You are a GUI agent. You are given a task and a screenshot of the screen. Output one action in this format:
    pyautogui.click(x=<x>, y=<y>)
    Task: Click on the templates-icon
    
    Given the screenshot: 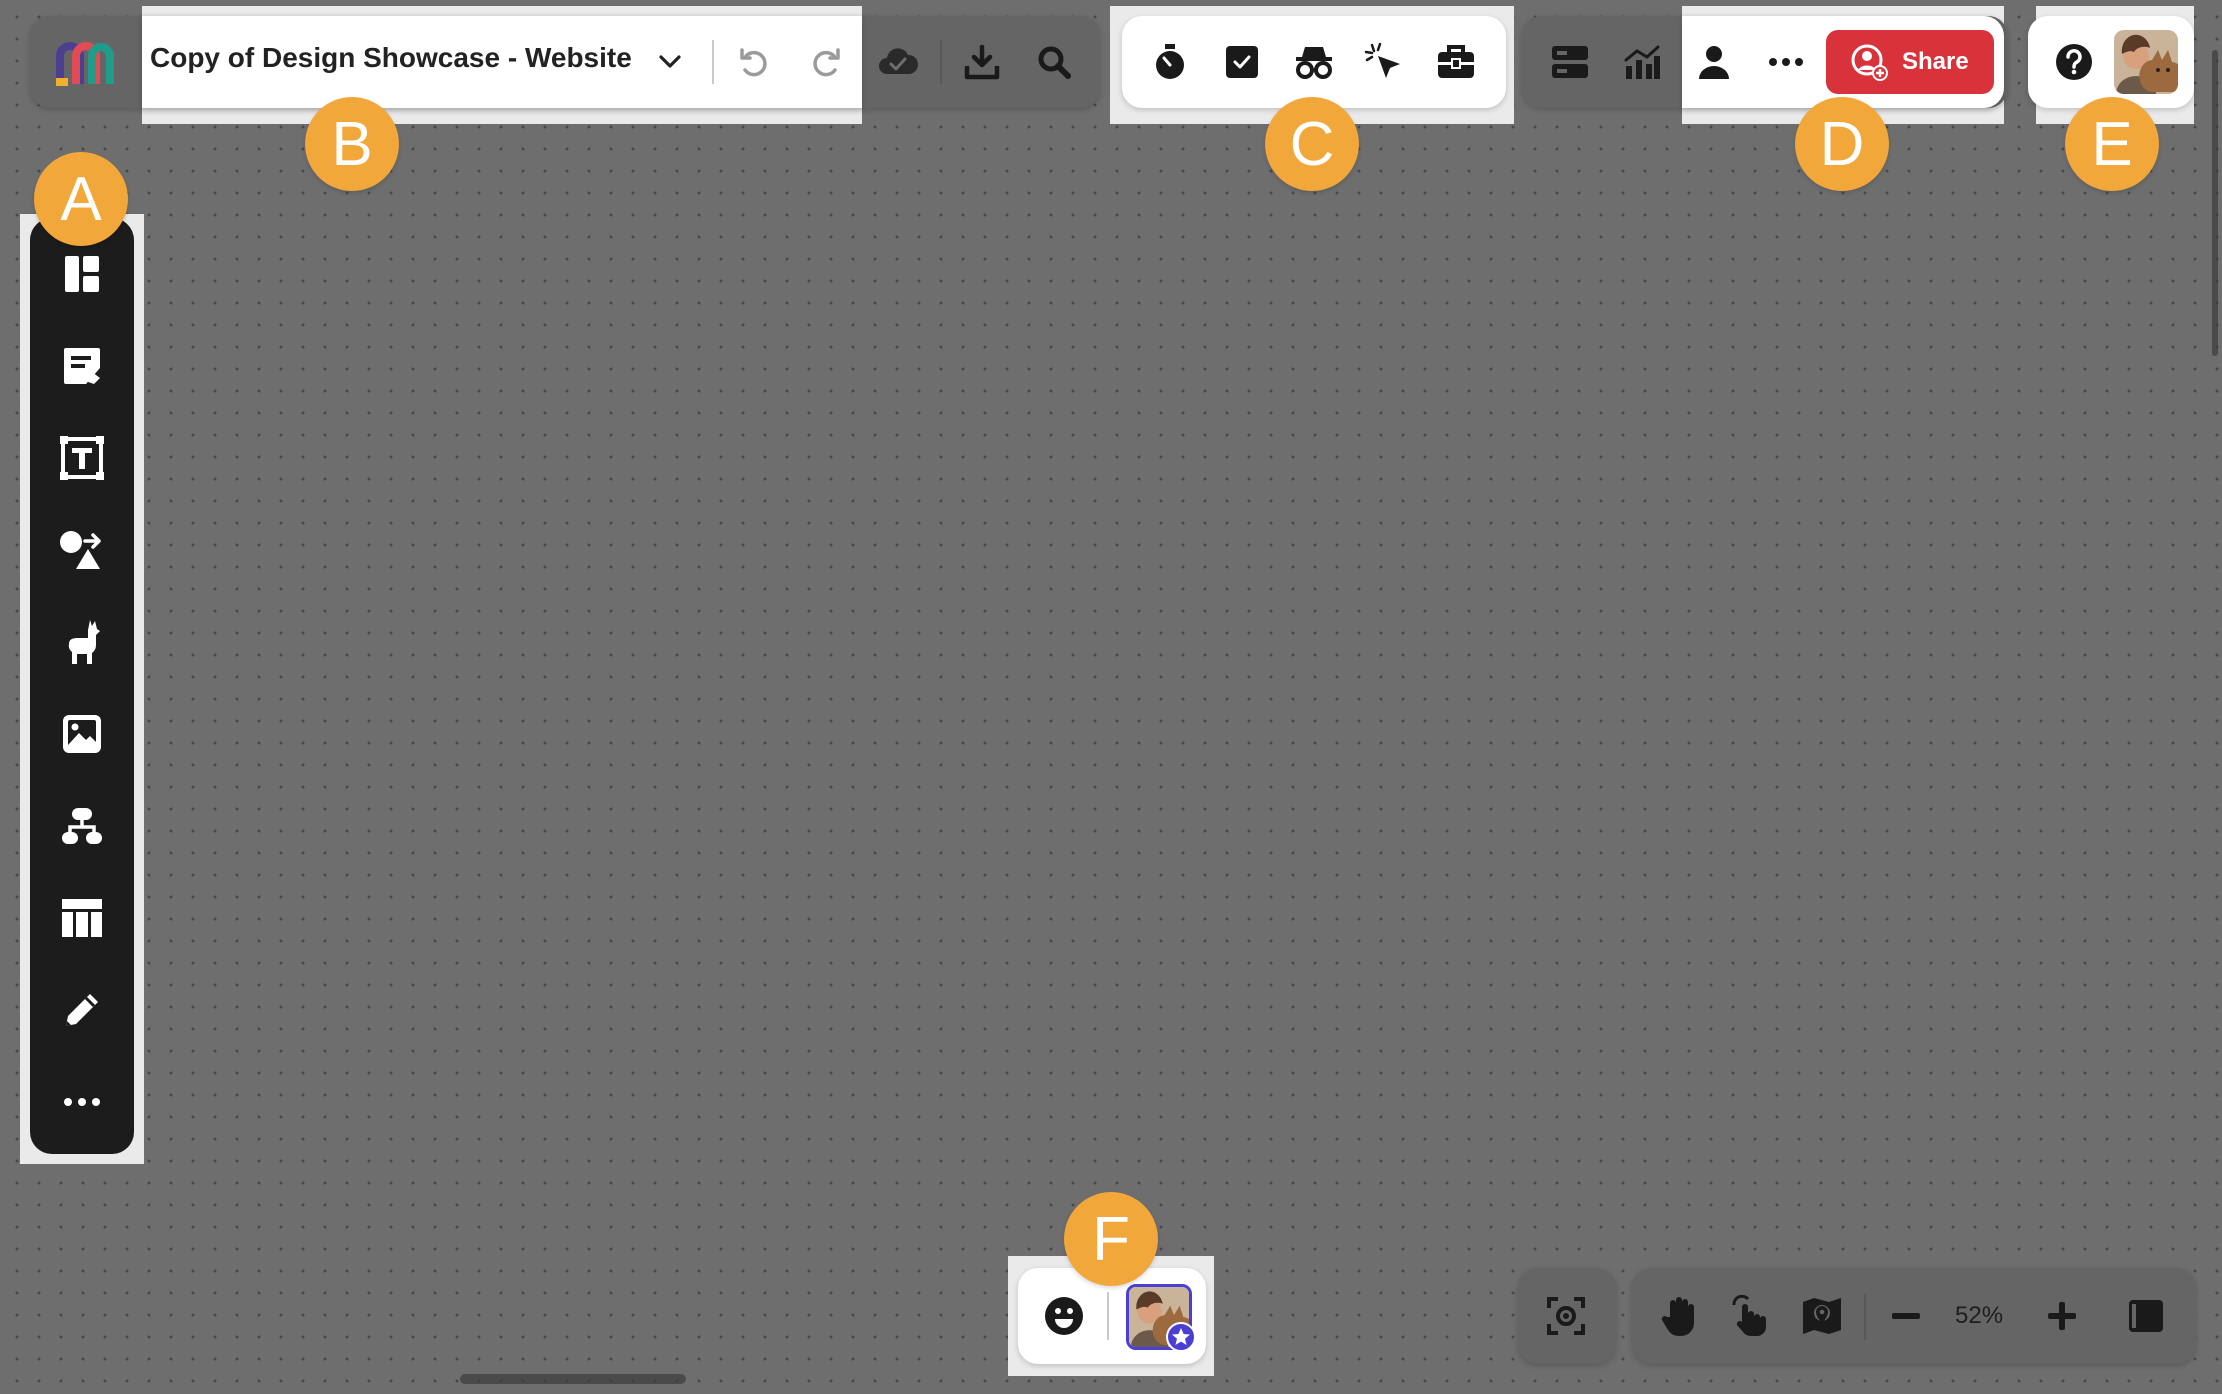 What is the action you would take?
    pyautogui.click(x=82, y=274)
    